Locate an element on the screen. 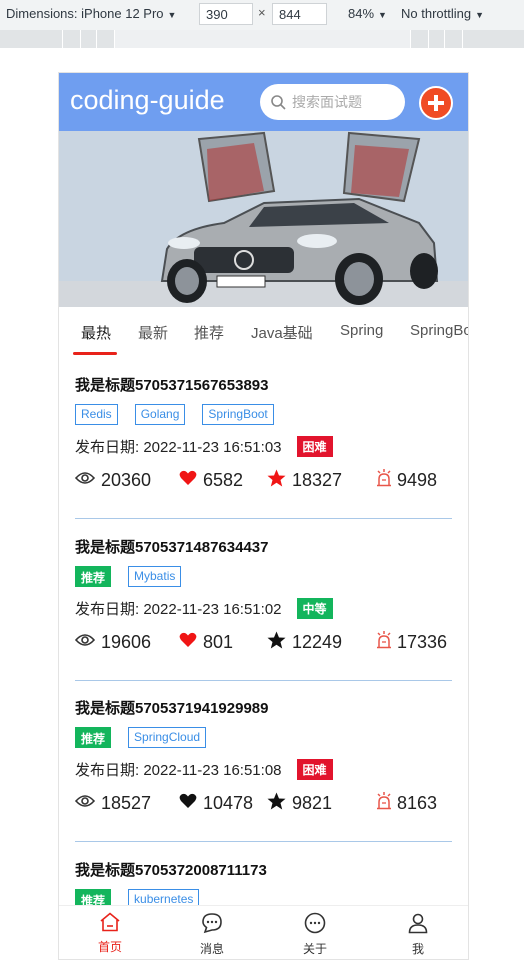 This screenshot has height=974, width=524. throttling-select: No throttling ▼ is located at coordinates (442, 13).